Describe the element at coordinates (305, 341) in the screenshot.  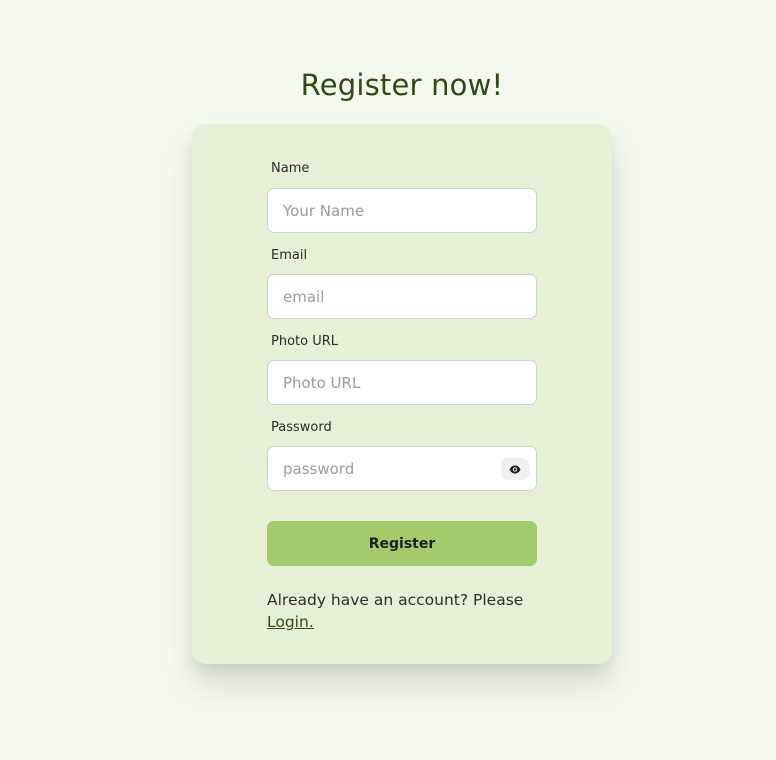
I see `photo-url-label: Photo URL` at that location.